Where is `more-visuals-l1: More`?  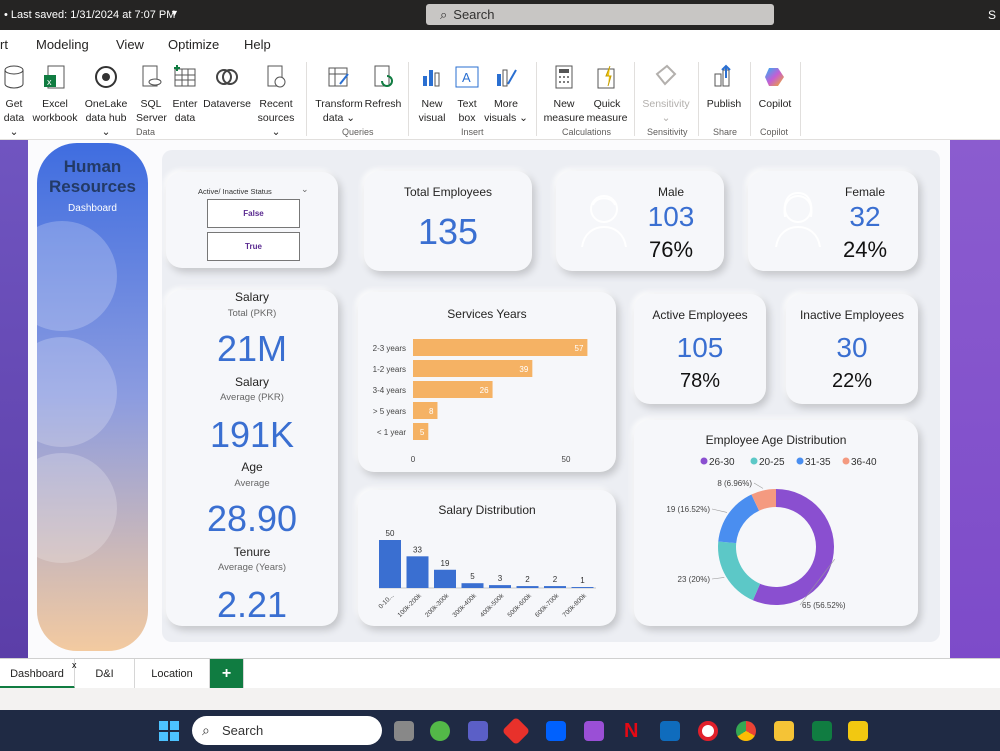 more-visuals-l1: More is located at coordinates (506, 104).